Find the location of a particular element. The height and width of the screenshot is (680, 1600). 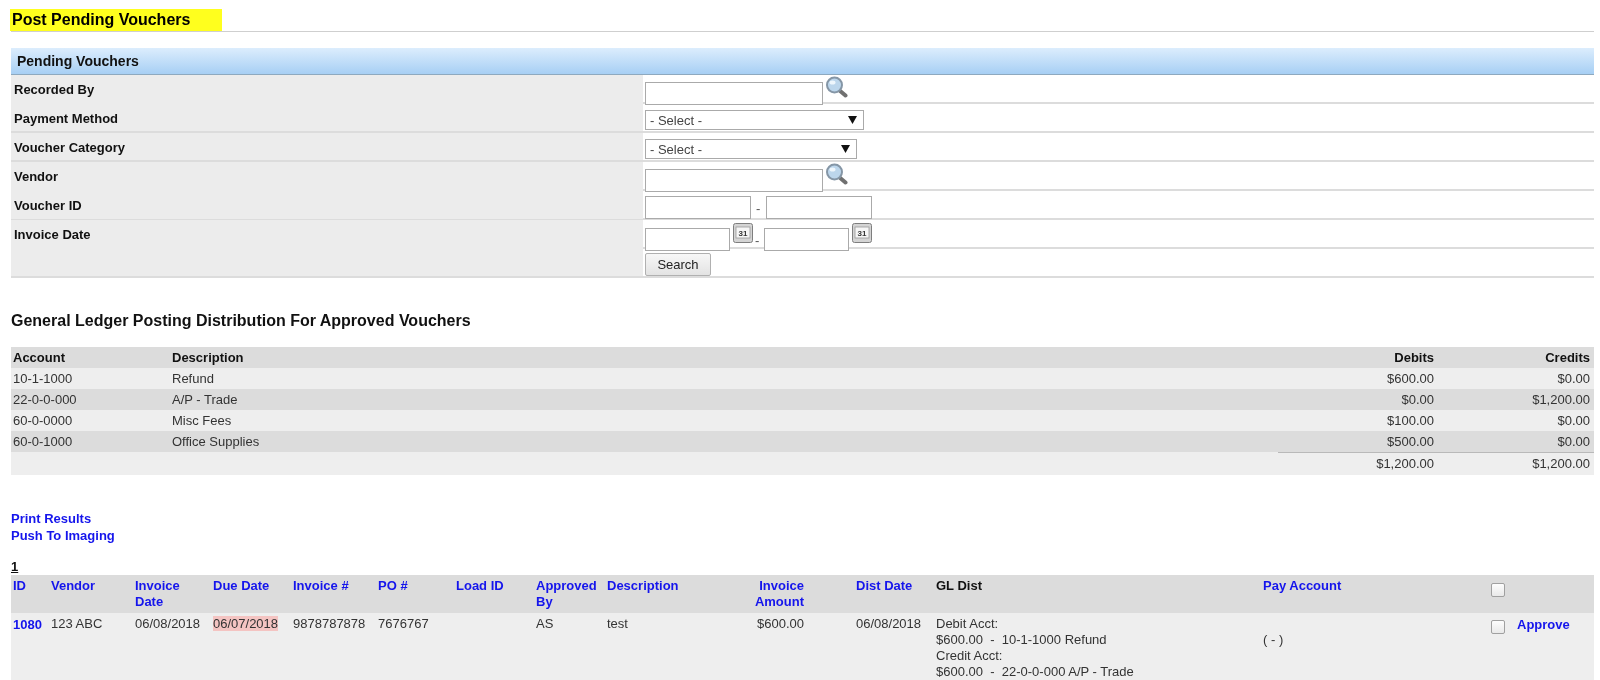

gl-dist-line: $600.00 - 22-0-0-000 A/P - Trade is located at coordinates (1035, 672).